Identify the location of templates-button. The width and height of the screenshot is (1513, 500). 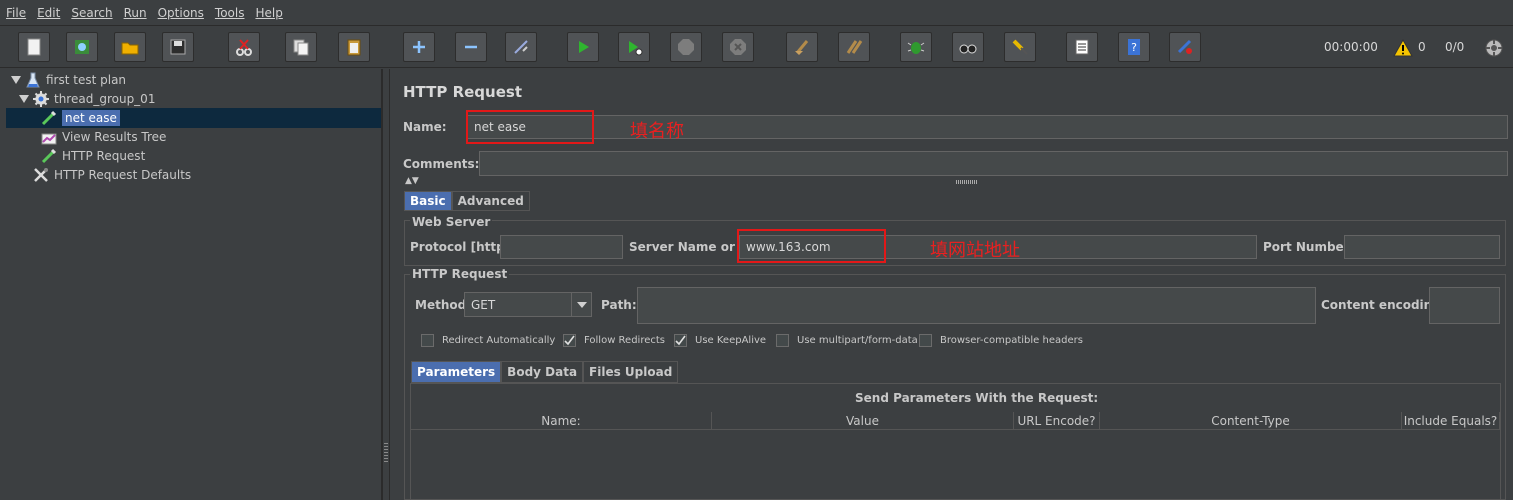
(82, 47).